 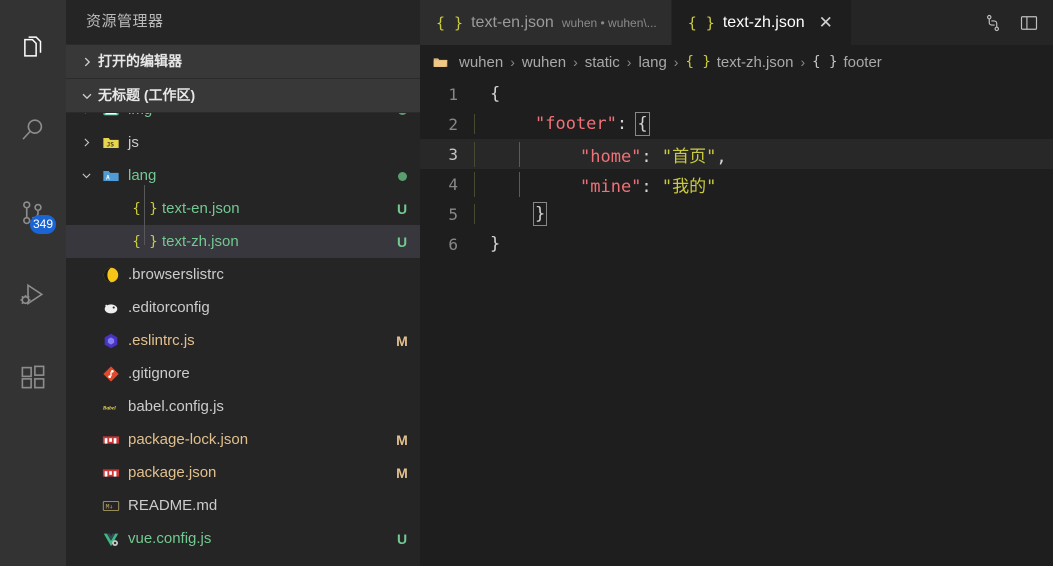 I want to click on code-line: 6}, so click(x=736, y=244).